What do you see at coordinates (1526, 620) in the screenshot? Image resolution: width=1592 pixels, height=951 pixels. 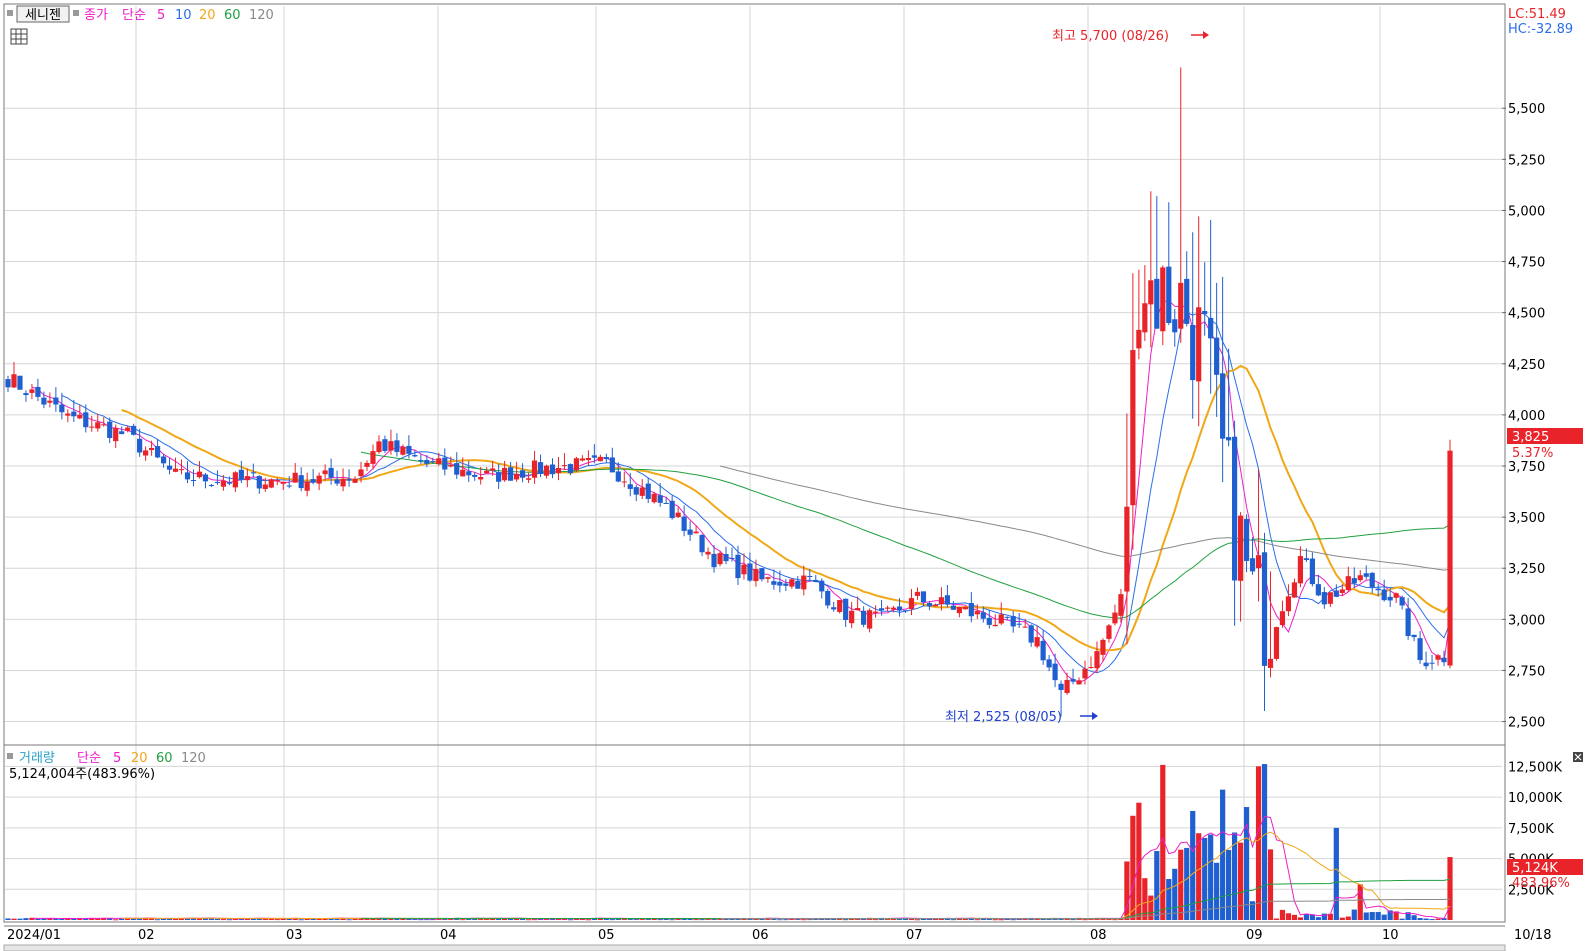 I see `price-tick-label: 3,000` at bounding box center [1526, 620].